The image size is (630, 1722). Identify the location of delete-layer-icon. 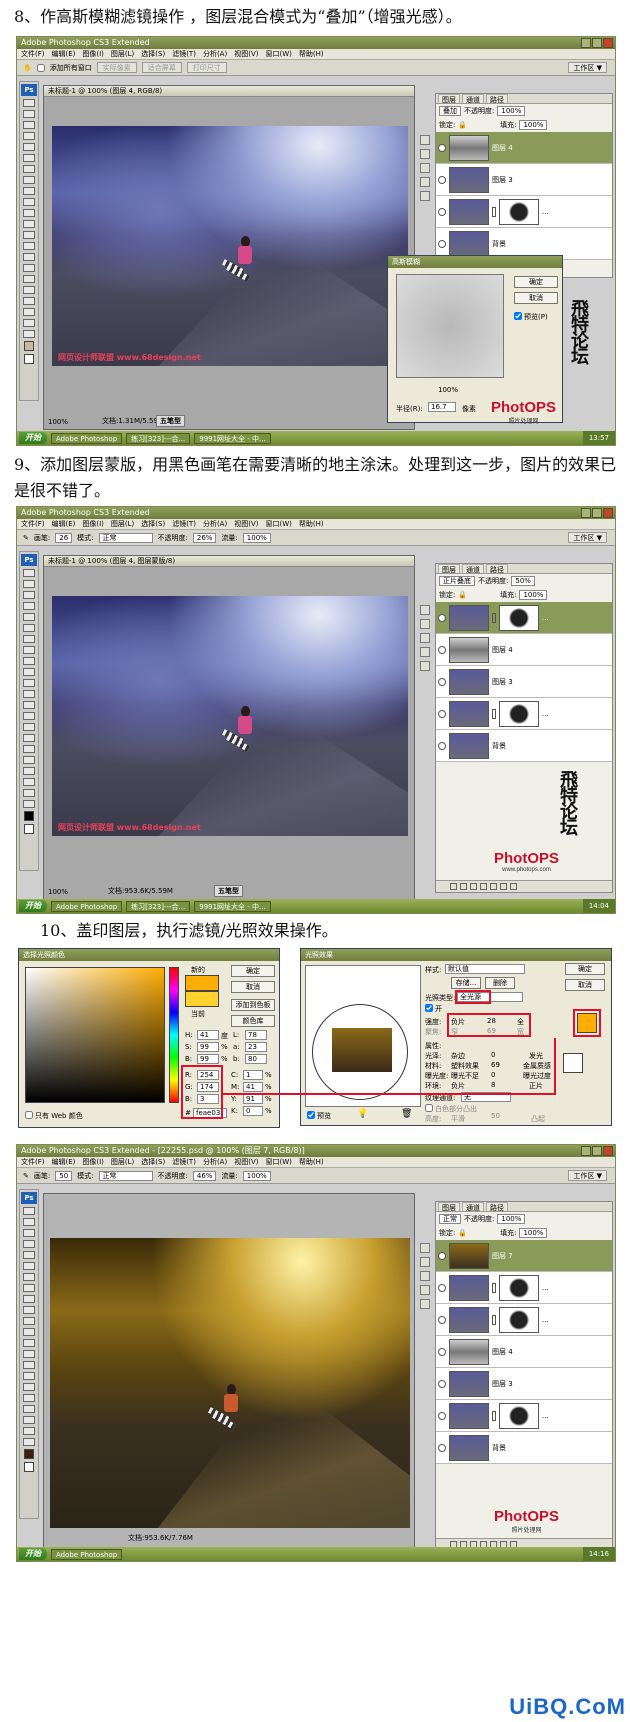
(513, 886).